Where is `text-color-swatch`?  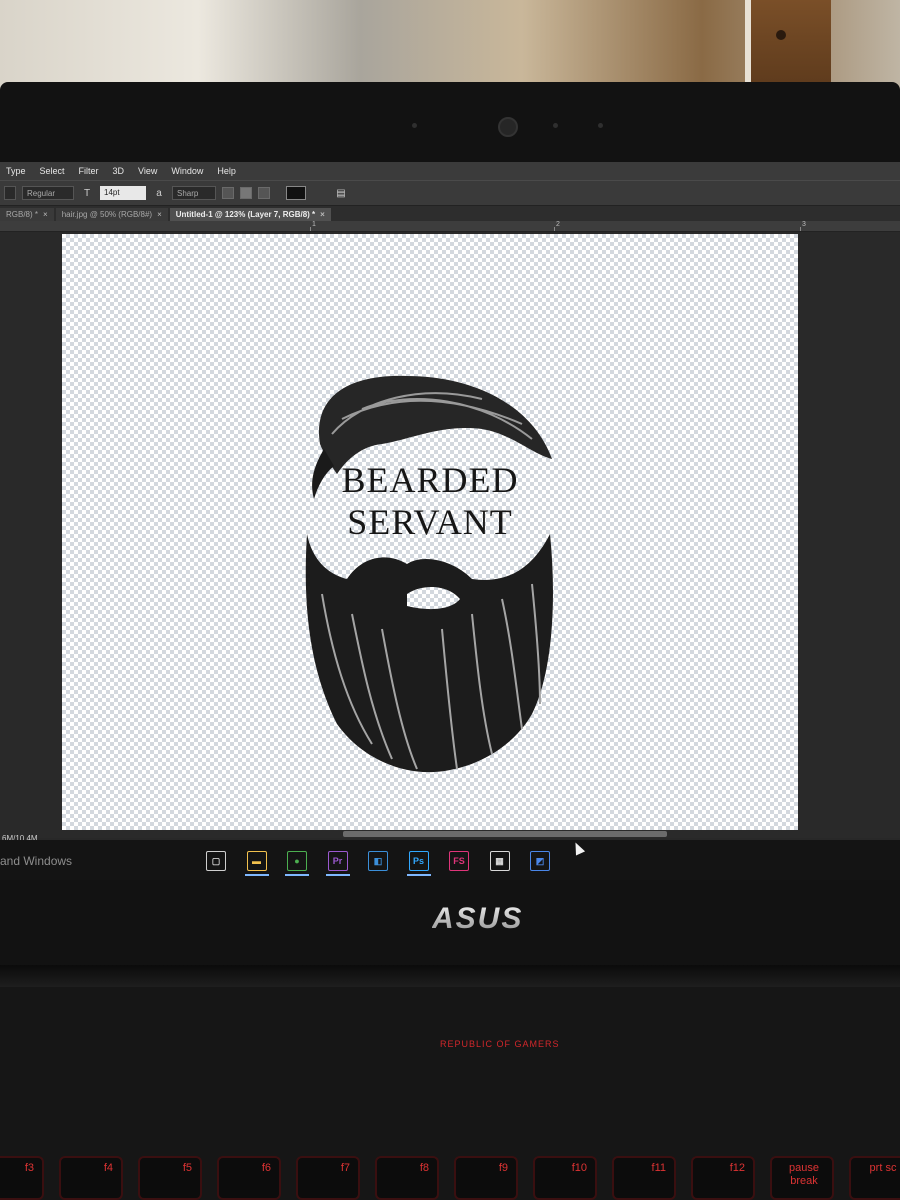
text-color-swatch is located at coordinates (296, 193).